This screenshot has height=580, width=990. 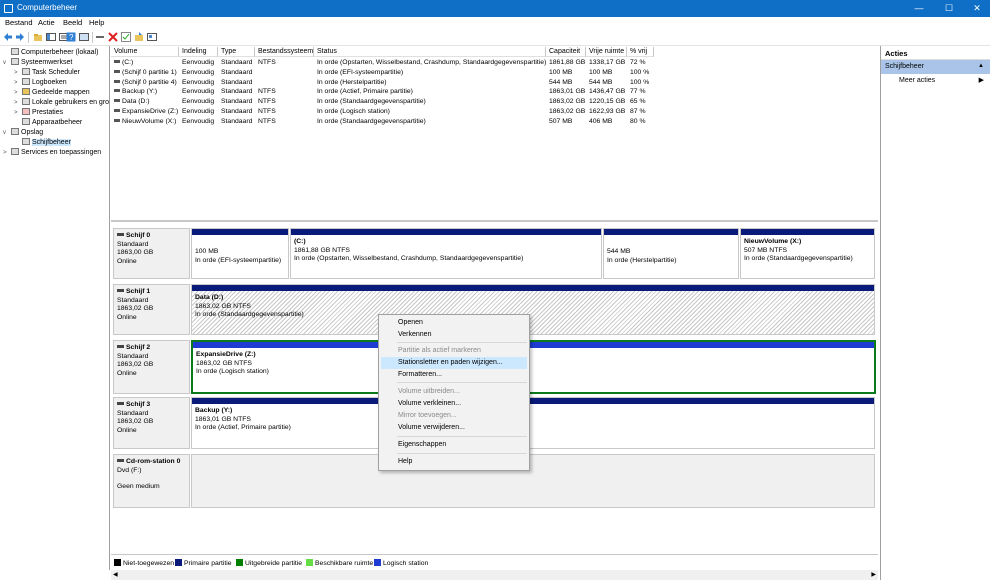 I want to click on up-folder-icon, so click(x=38, y=37).